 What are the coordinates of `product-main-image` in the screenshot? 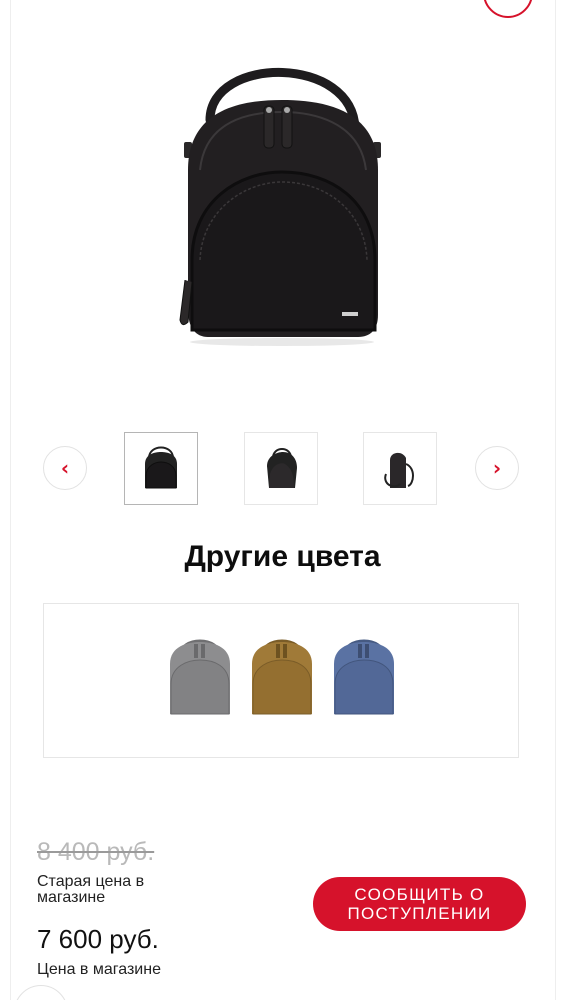 It's located at (280, 206).